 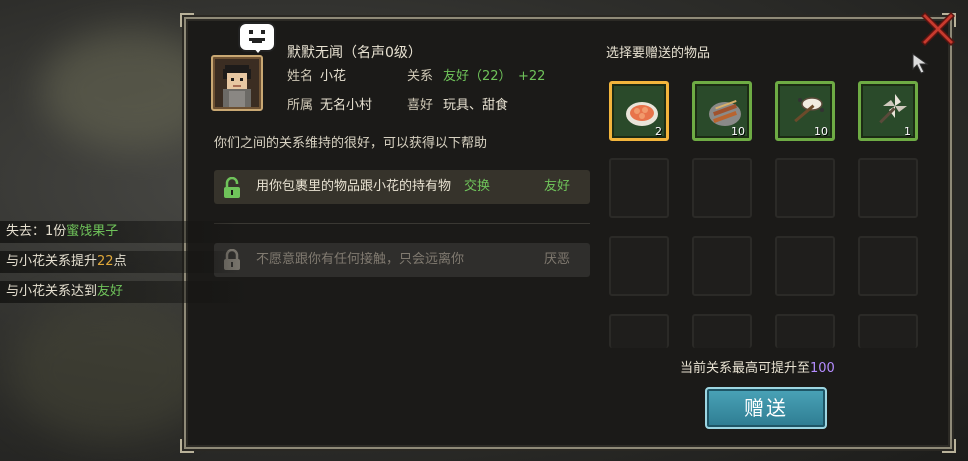 I want to click on item-count: 2, so click(x=658, y=131).